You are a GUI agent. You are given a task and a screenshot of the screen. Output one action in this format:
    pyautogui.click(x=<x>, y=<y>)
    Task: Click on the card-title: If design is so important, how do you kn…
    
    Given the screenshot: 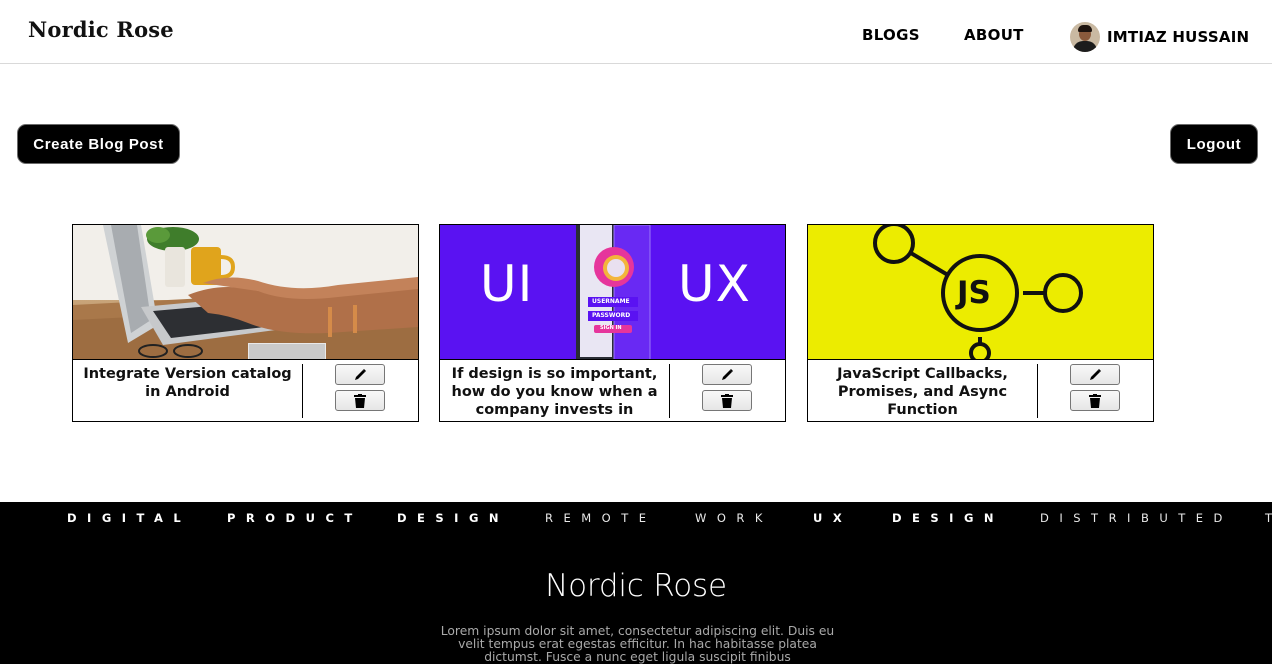 What is the action you would take?
    pyautogui.click(x=554, y=392)
    